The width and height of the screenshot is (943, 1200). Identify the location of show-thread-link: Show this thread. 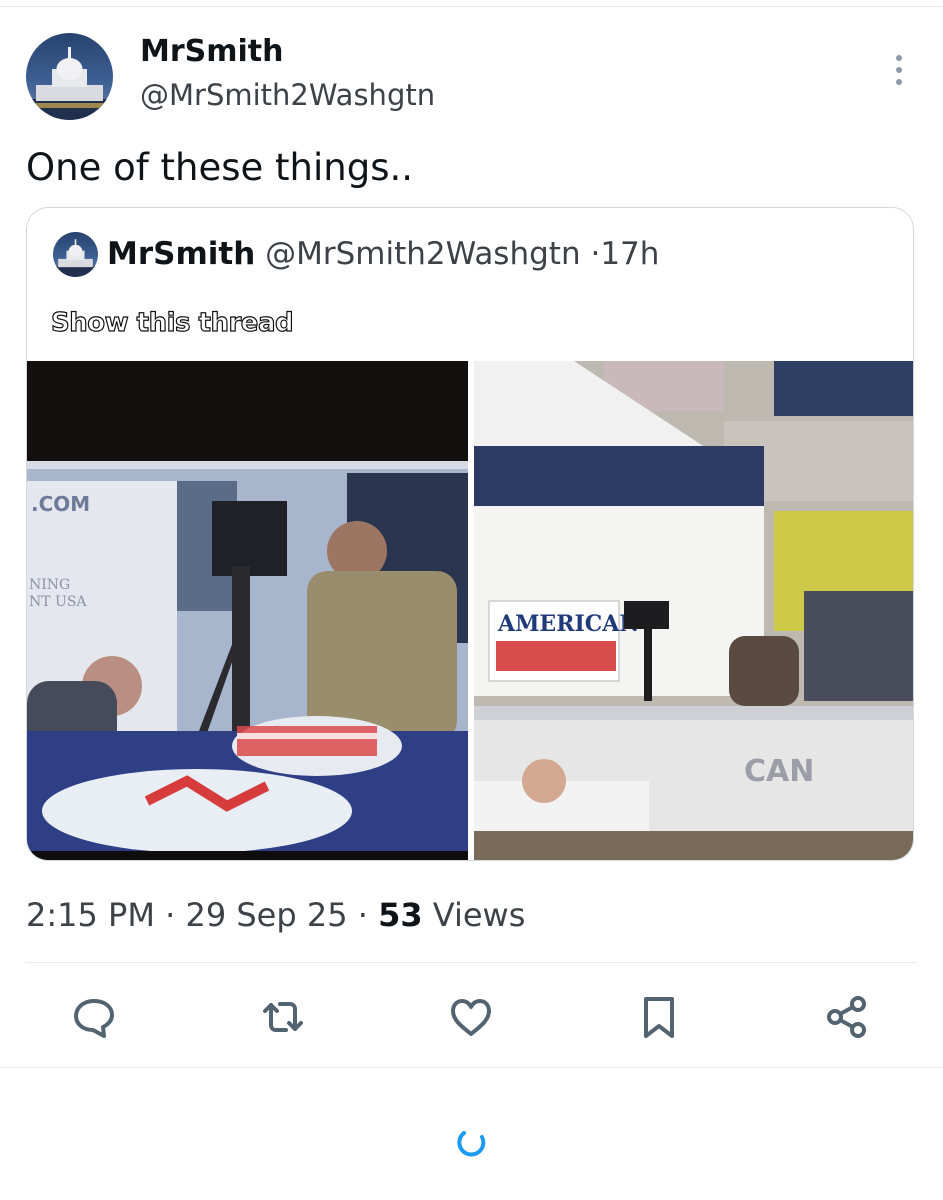
(172, 323).